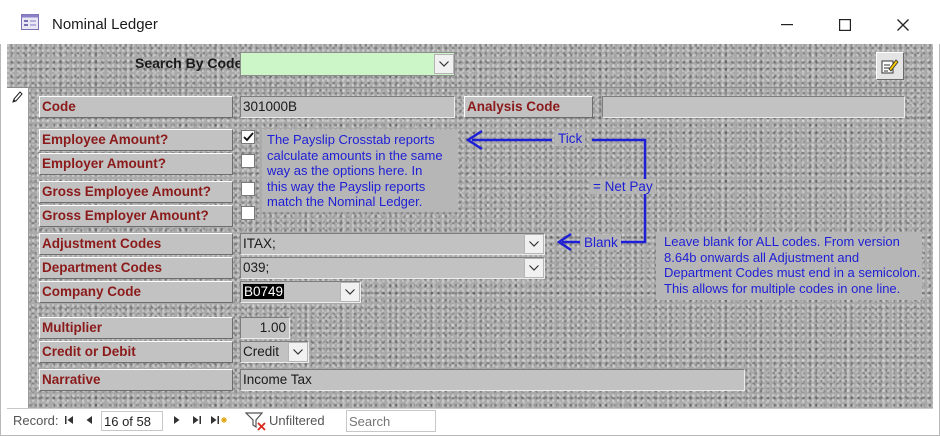 The image size is (940, 436). I want to click on credit-or-debit-combo: Credit, so click(274, 352).